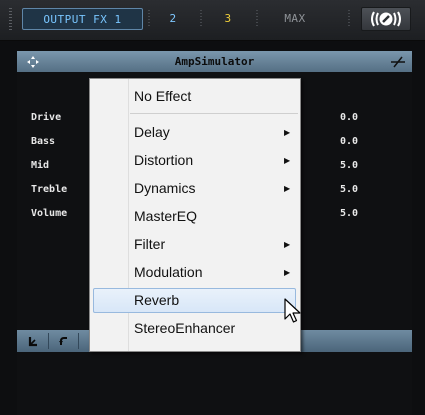 The height and width of the screenshot is (415, 425). What do you see at coordinates (349, 213) in the screenshot?
I see `param-value-volume: 5.0` at bounding box center [349, 213].